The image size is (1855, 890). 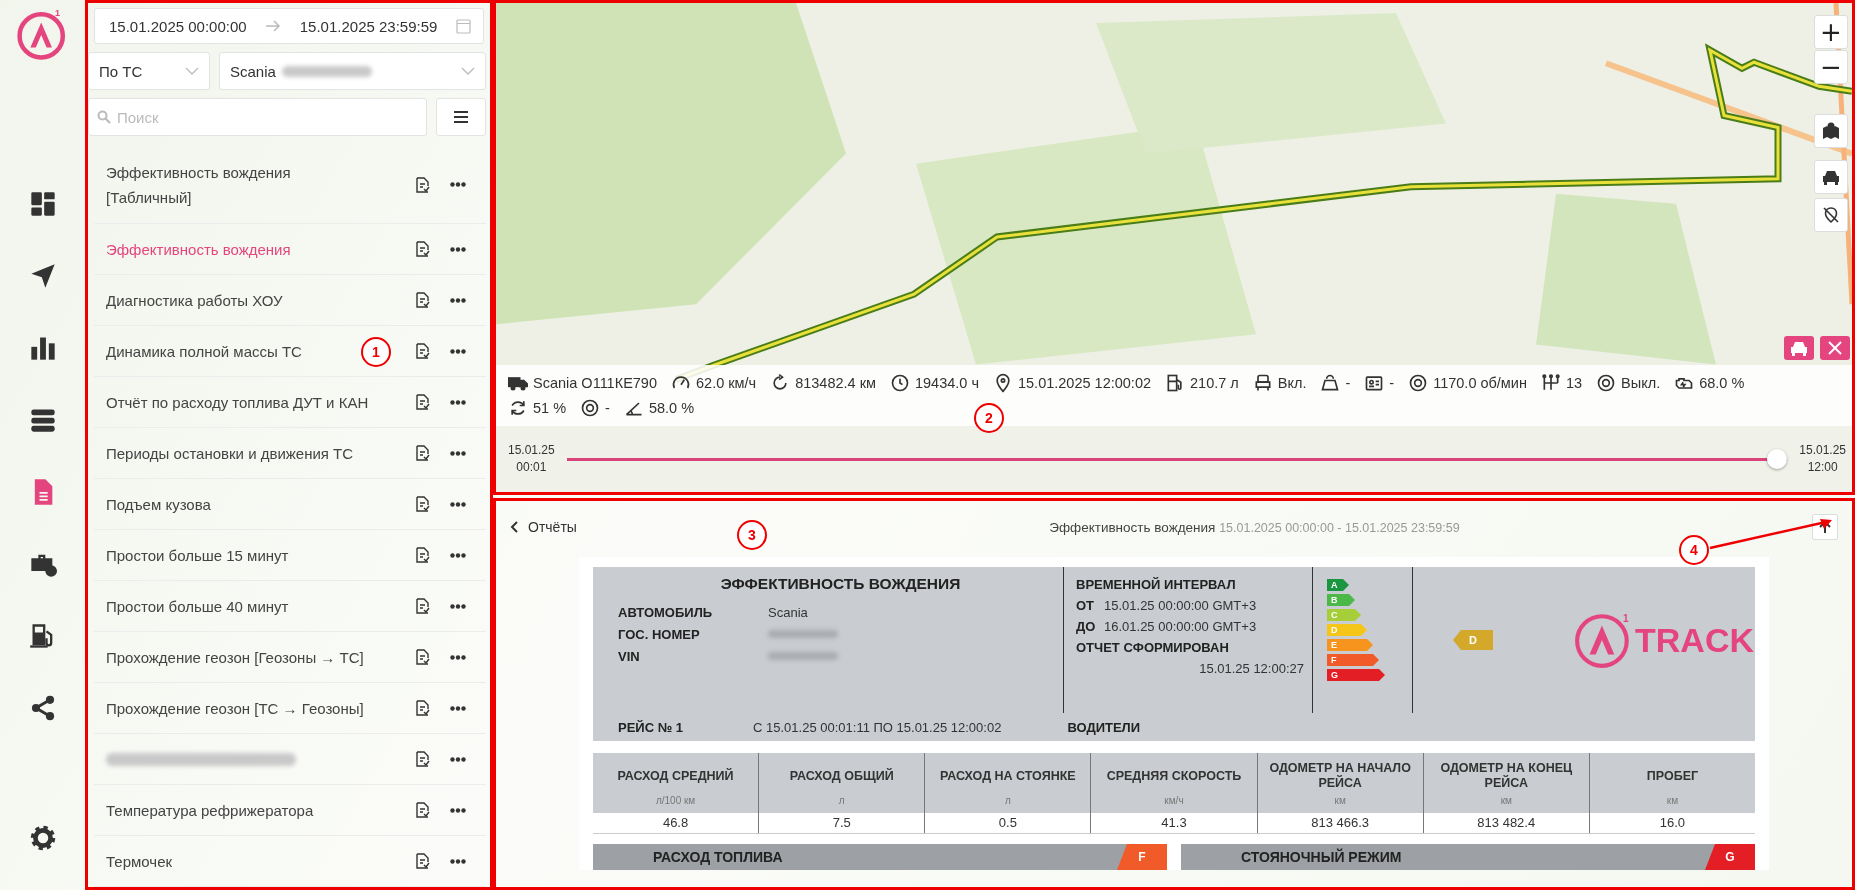 What do you see at coordinates (352, 71) in the screenshot?
I see `vehicle-select: Scania` at bounding box center [352, 71].